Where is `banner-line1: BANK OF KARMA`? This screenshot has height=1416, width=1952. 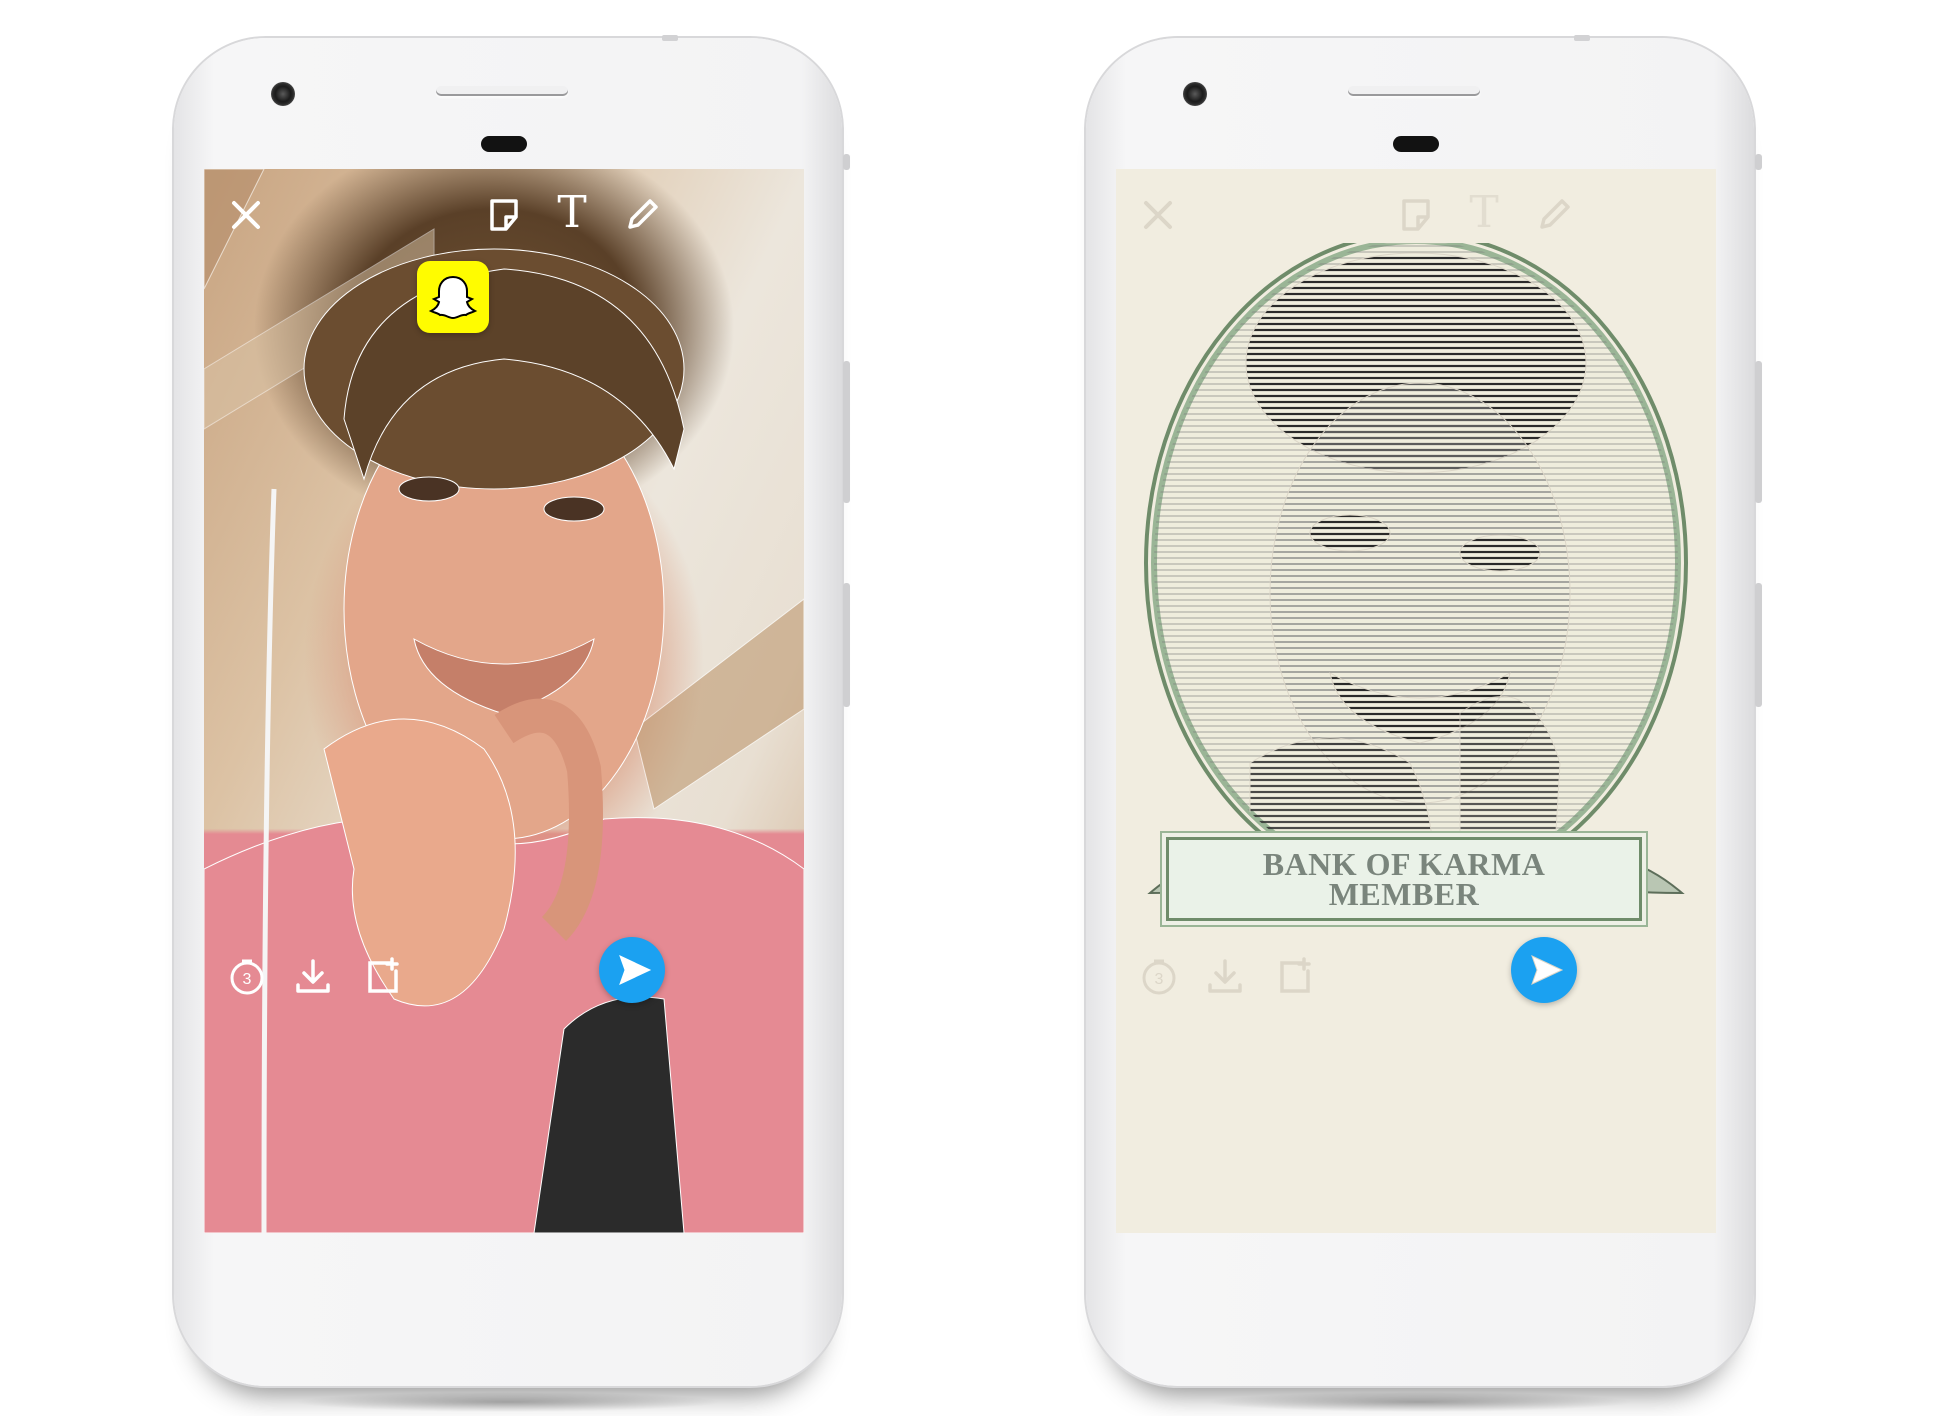
banner-line1: BANK OF KARMA is located at coordinates (1404, 864).